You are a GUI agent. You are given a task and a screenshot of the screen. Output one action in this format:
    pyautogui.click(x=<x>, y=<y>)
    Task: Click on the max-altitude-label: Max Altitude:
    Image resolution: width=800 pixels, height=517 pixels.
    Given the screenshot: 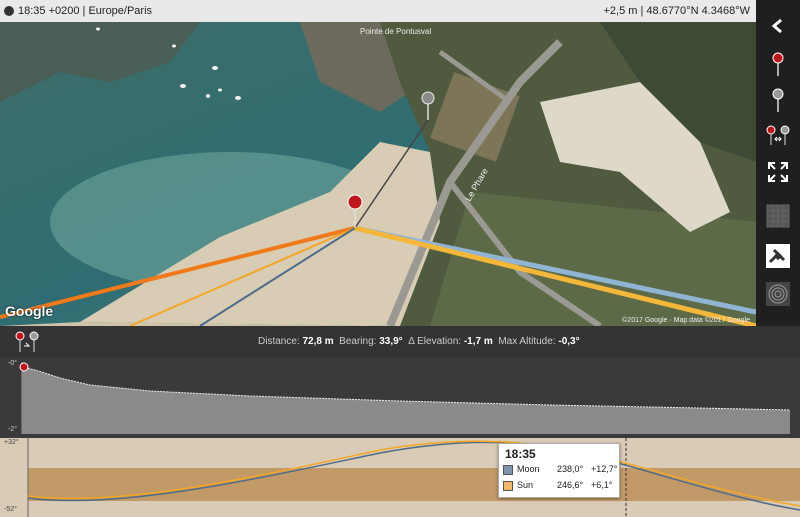 What is the action you would take?
    pyautogui.click(x=527, y=341)
    